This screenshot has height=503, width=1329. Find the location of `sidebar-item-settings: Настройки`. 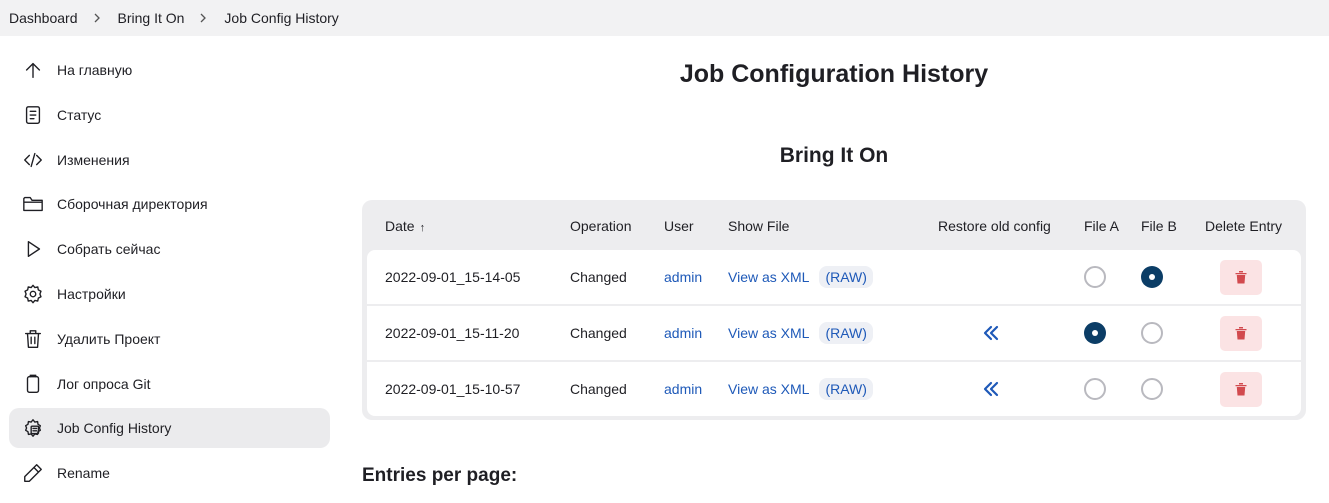

sidebar-item-settings: Настройки is located at coordinates (169, 294).